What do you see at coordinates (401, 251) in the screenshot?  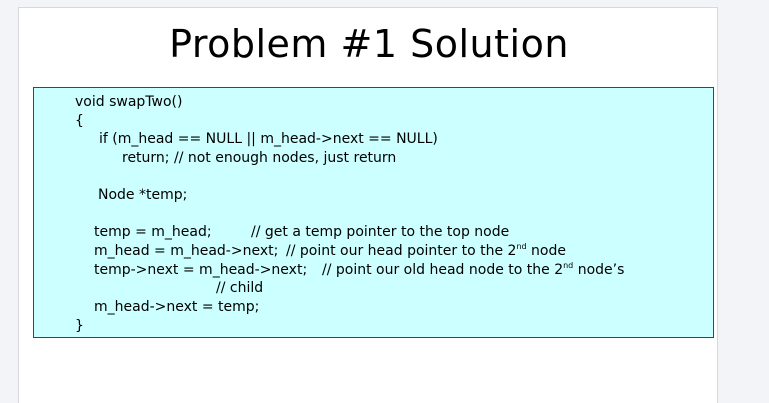 I see `comment-text: // point our head pointer to the 2` at bounding box center [401, 251].